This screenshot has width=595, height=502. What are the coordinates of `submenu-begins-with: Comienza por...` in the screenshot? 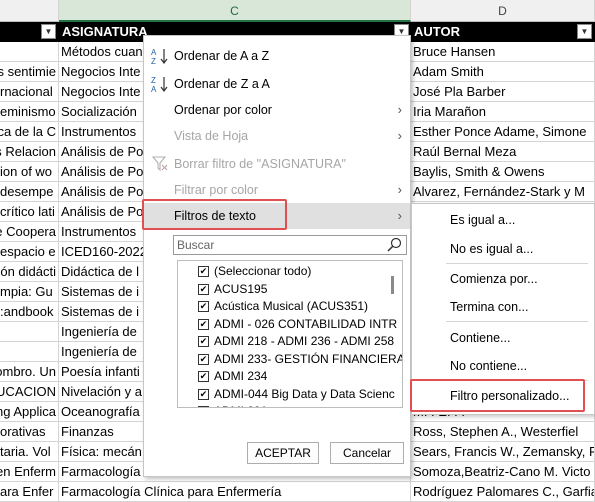 It's located at (494, 279).